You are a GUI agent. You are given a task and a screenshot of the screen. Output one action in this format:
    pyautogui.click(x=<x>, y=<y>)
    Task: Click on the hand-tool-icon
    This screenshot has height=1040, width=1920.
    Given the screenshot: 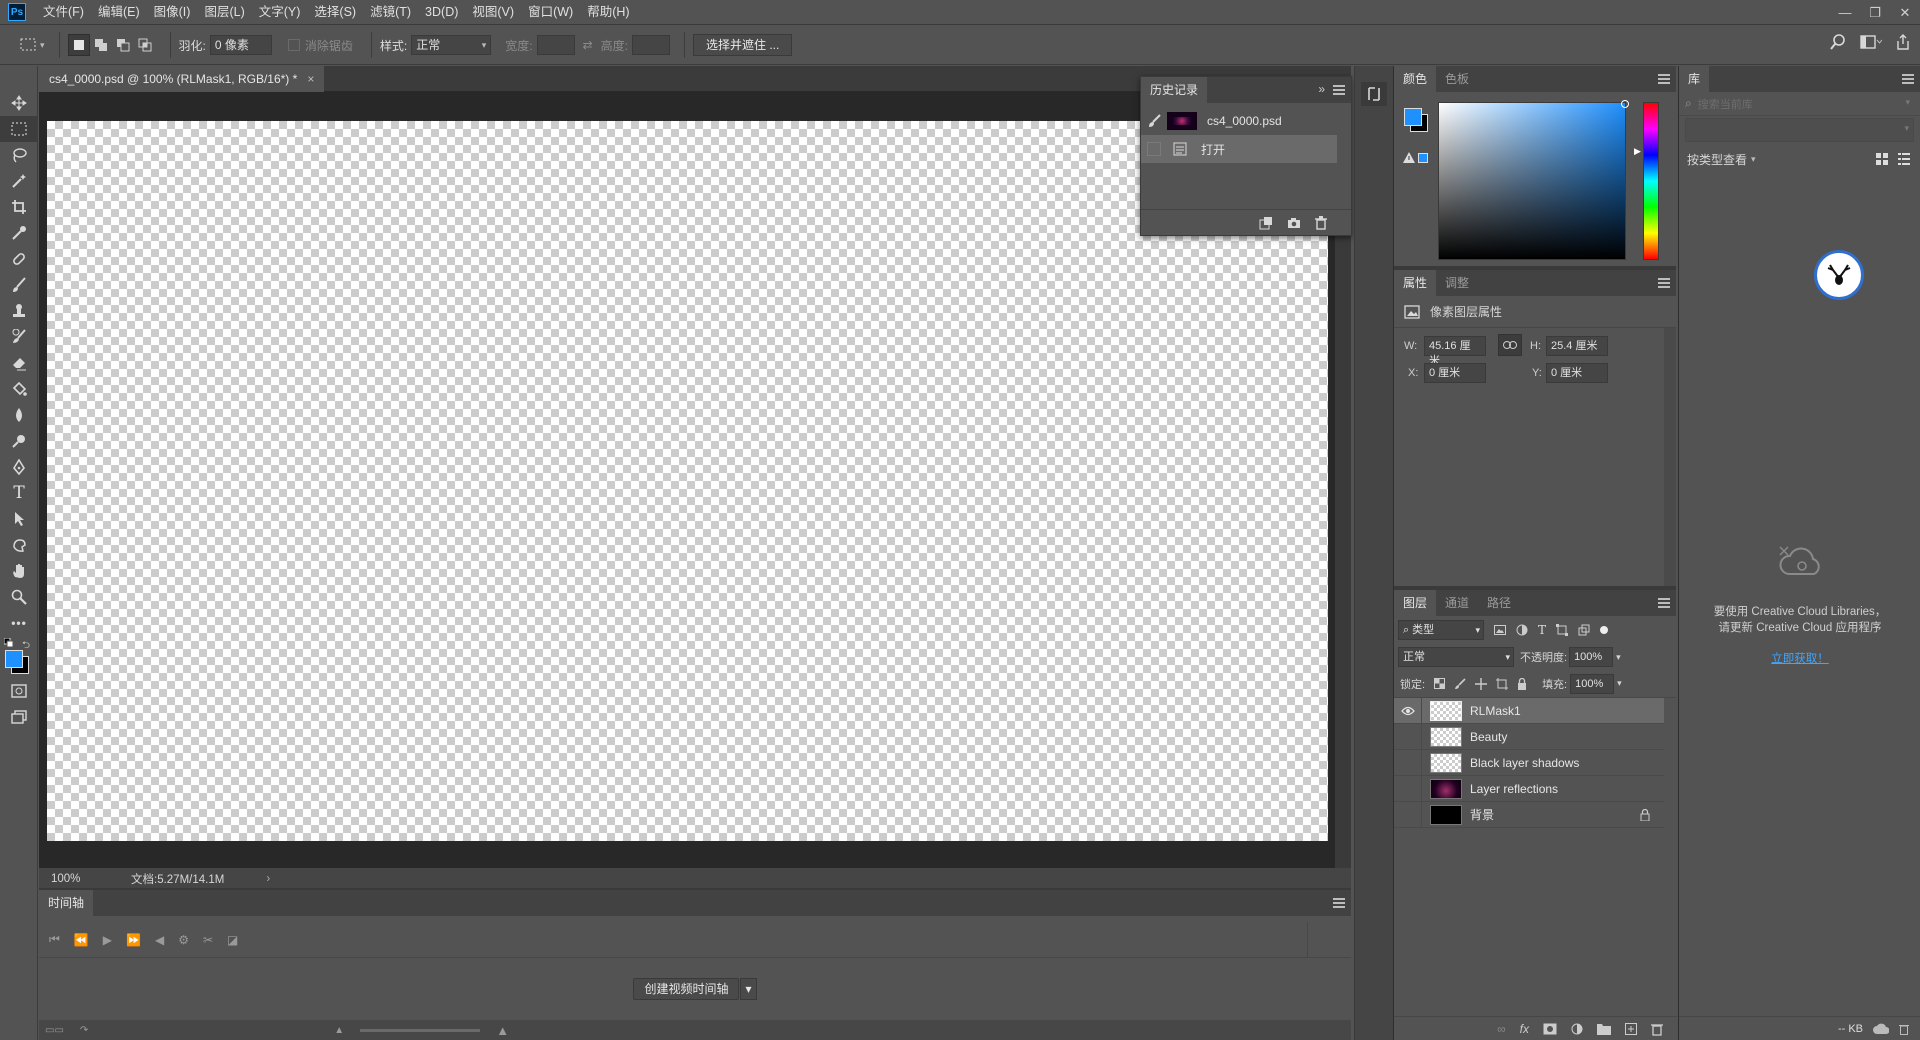 What is the action you would take?
    pyautogui.click(x=19, y=571)
    